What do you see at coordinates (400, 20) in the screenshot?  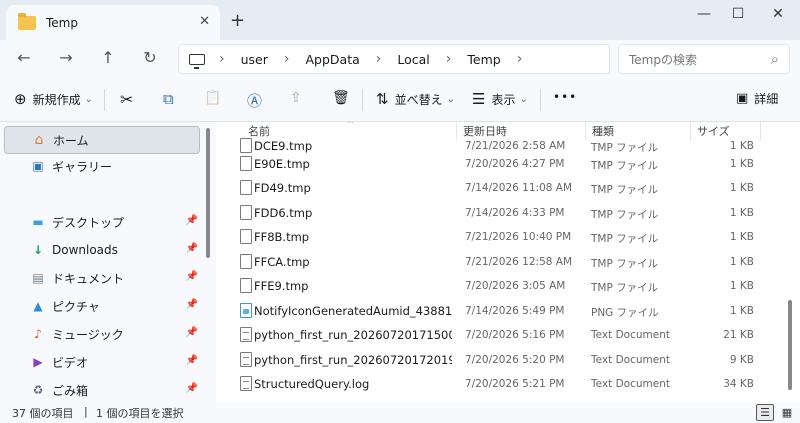 I see `title-bar: Temp ✕ + — ☐ ✕` at bounding box center [400, 20].